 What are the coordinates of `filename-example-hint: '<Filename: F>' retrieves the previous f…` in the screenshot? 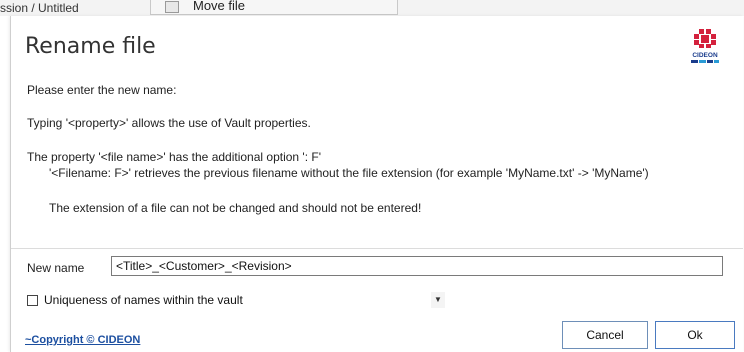 It's located at (349, 173).